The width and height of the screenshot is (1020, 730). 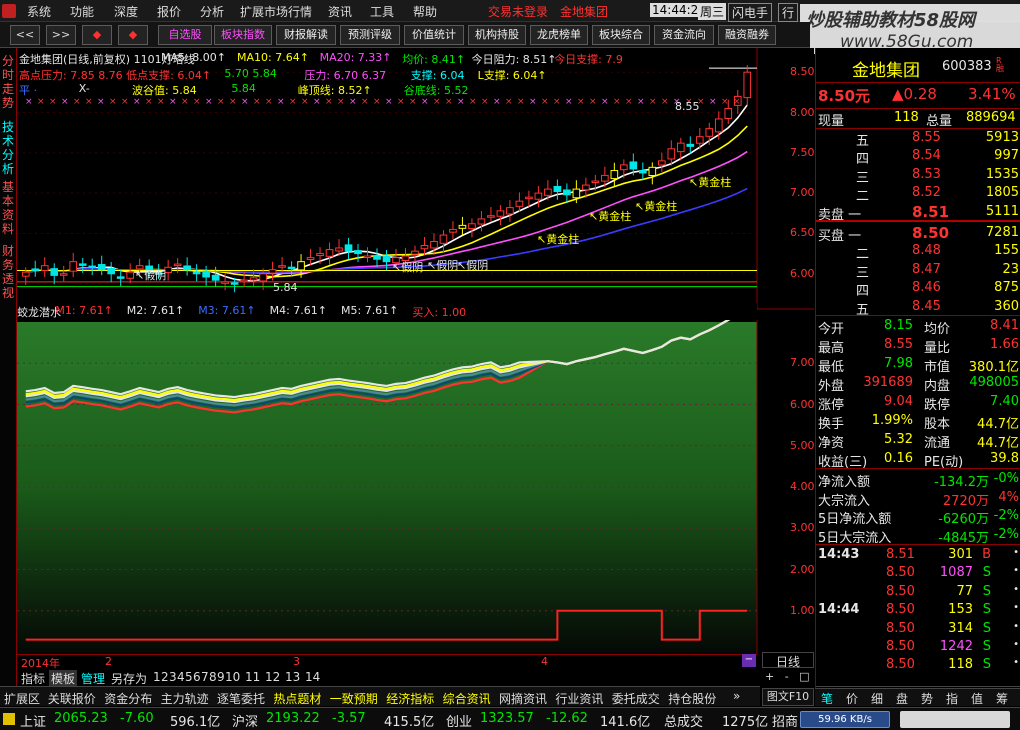 I want to click on flash-trade-button: 闪电手, so click(x=750, y=12).